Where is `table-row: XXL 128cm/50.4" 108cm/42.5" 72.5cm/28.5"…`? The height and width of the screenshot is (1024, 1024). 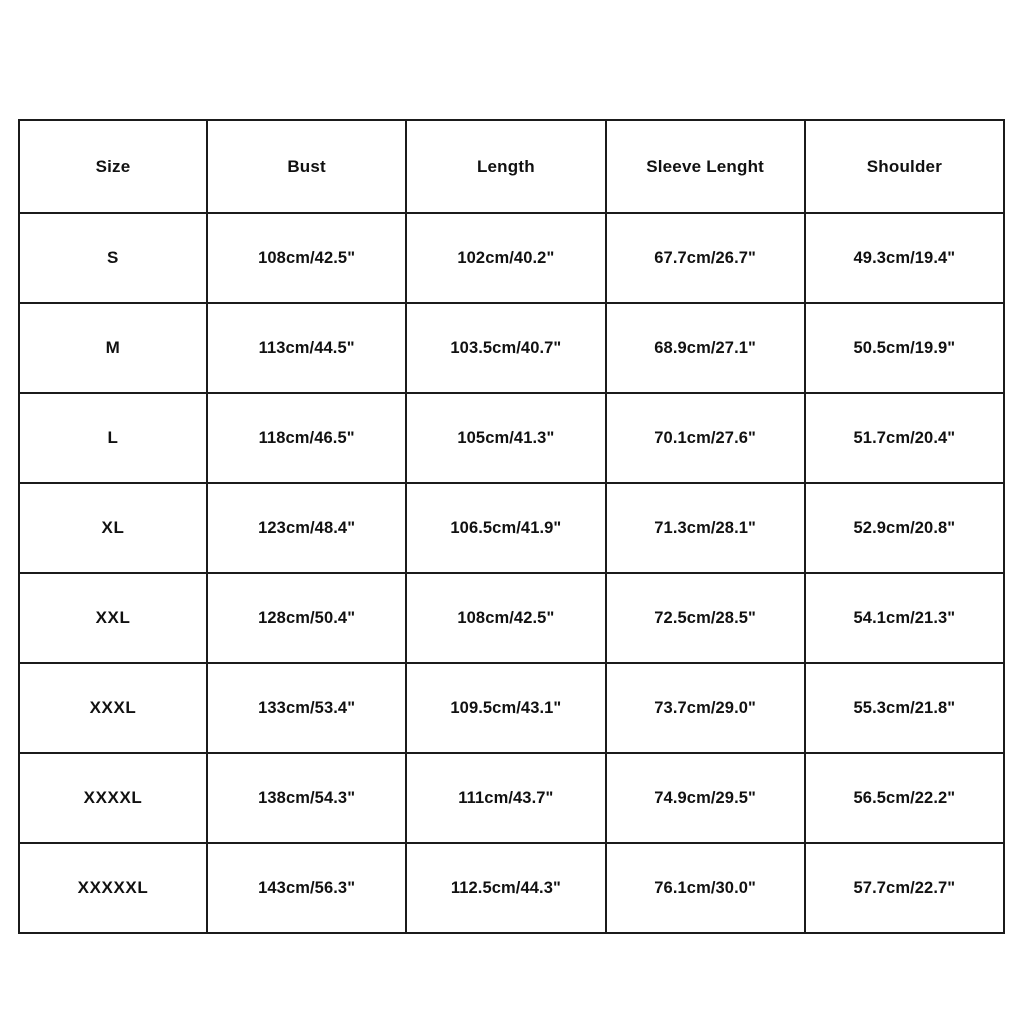
table-row: XXL 128cm/50.4" 108cm/42.5" 72.5cm/28.5"… is located at coordinates (512, 618).